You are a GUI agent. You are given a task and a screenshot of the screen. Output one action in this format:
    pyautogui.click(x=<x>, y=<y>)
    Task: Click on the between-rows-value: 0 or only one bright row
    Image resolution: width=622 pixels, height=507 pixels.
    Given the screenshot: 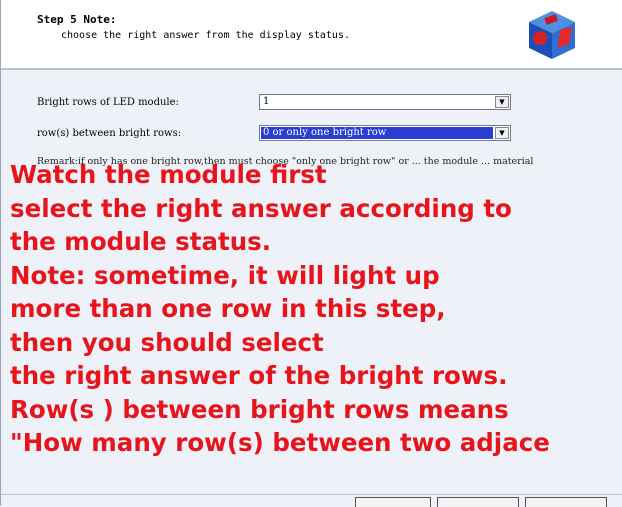 What is the action you would take?
    pyautogui.click(x=377, y=133)
    